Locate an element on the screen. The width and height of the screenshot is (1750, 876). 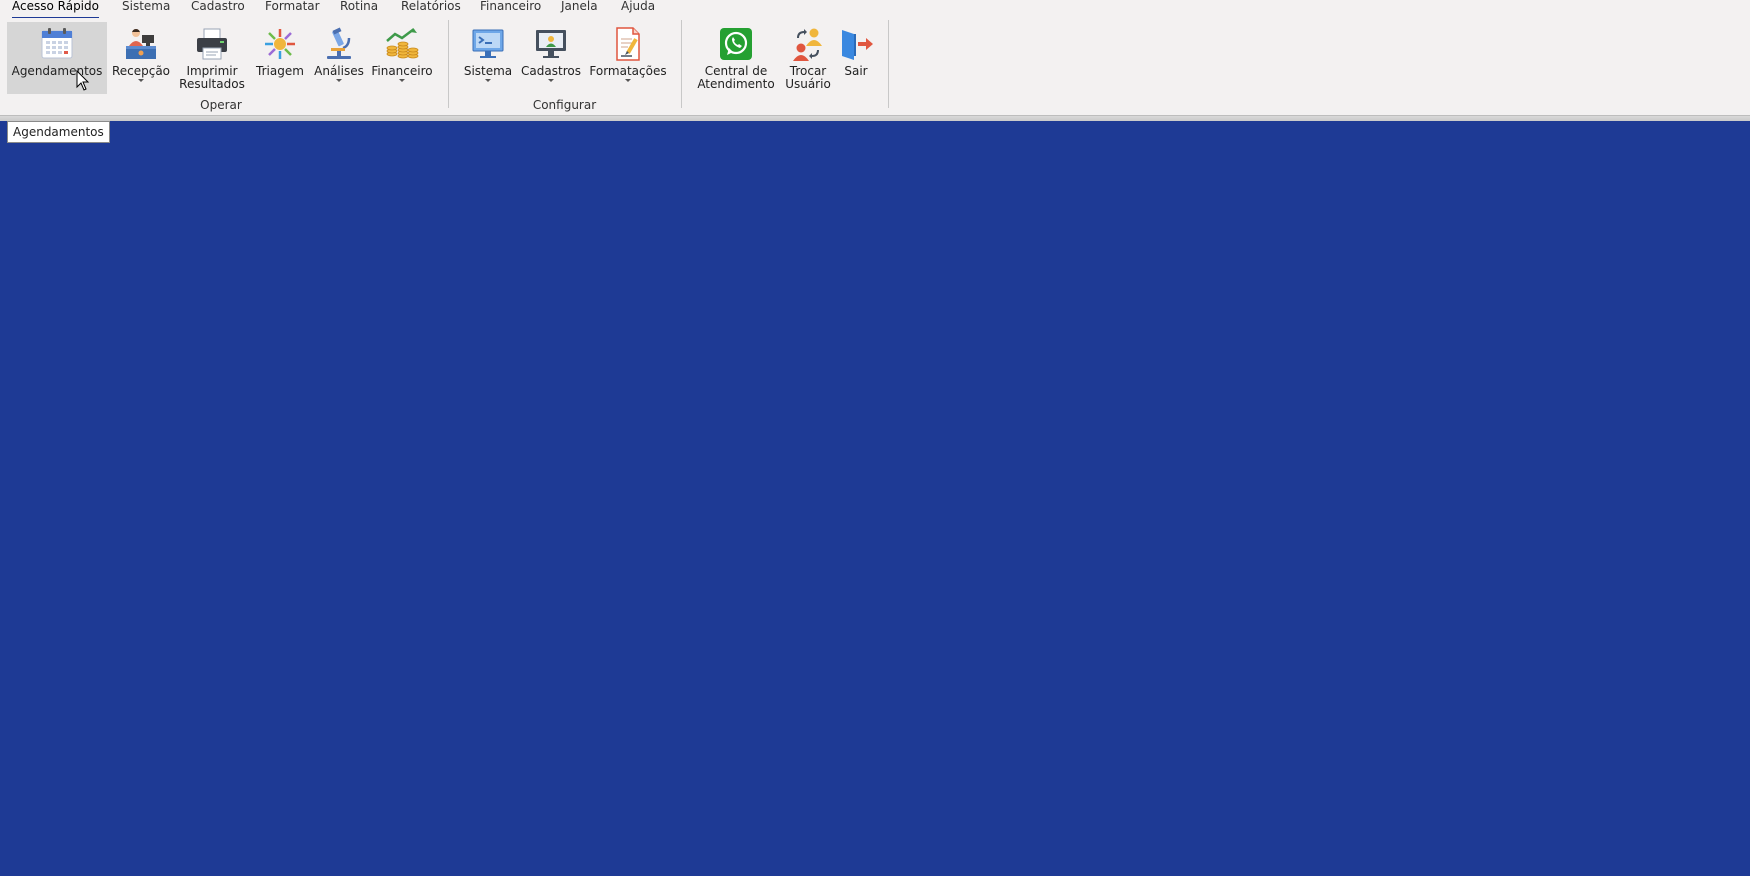
financeiro-button: Financeiro is located at coordinates (402, 52).